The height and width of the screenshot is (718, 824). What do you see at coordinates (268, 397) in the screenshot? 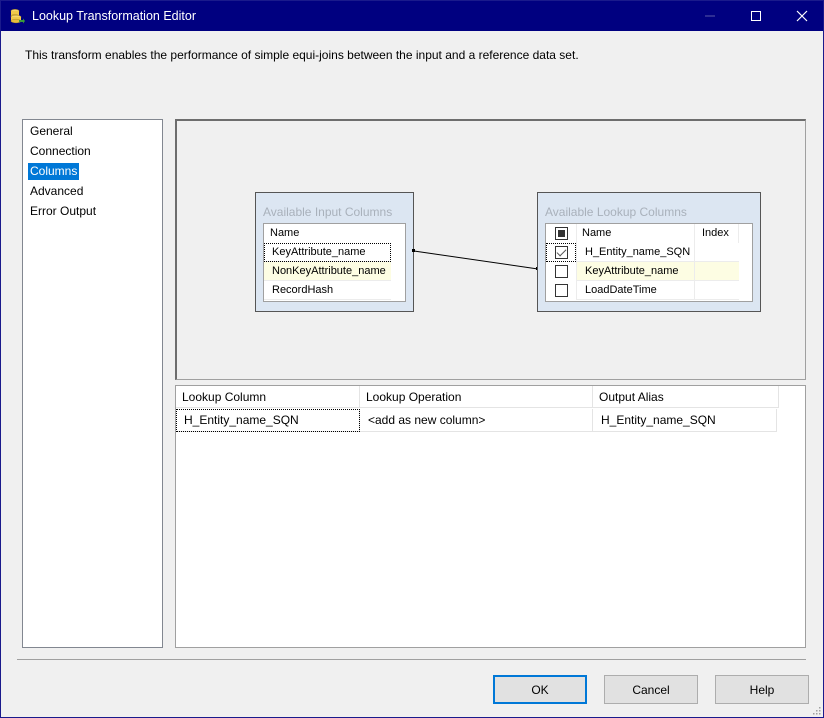
I see `grid-header-lookup-column: Lookup Column` at bounding box center [268, 397].